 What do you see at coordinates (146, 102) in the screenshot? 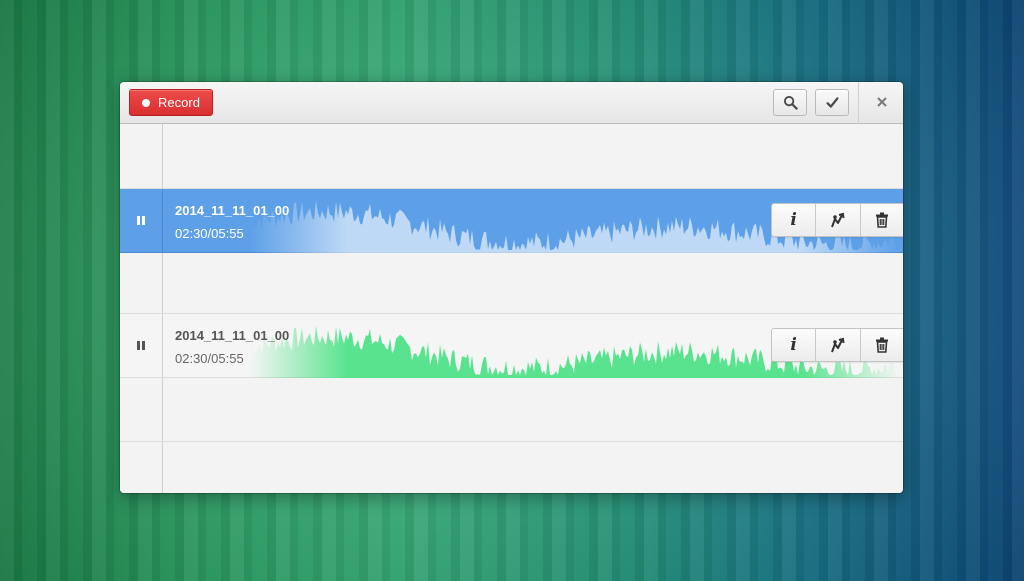
I see `record-dot-icon` at bounding box center [146, 102].